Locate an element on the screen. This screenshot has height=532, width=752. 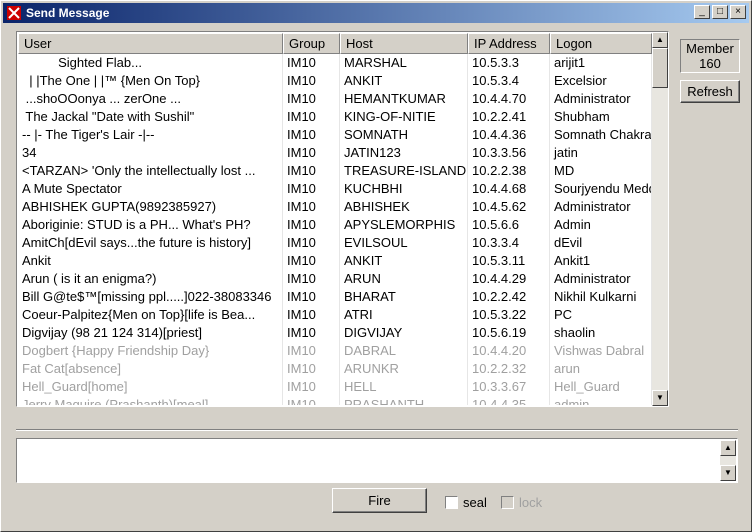
cell-host: EVILSOUL is located at coordinates (404, 243).